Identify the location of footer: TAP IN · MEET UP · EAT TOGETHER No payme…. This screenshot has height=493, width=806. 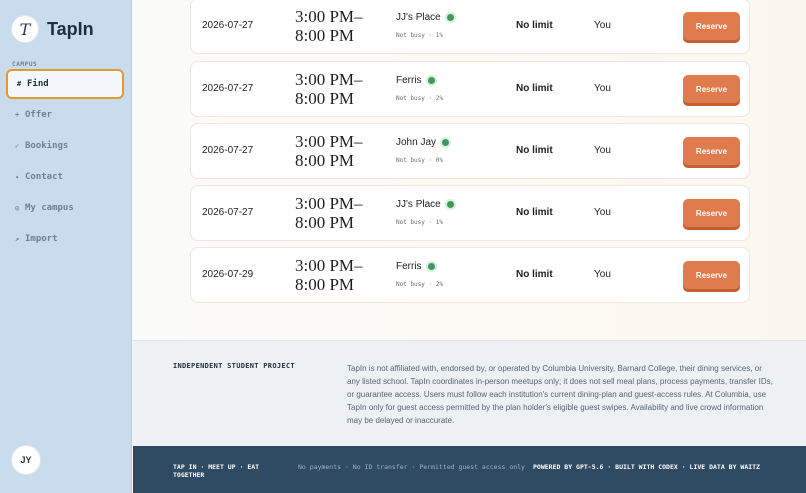
(469, 469).